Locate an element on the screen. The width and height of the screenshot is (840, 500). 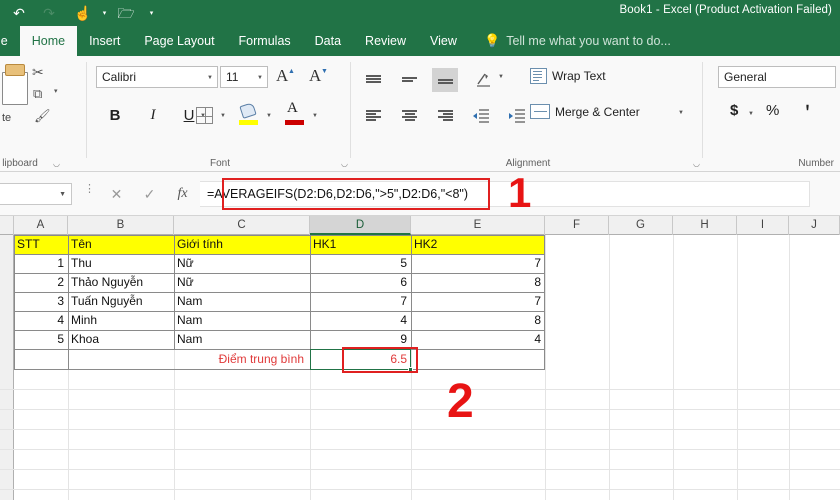
paste-icon is located at coordinates (17, 87).